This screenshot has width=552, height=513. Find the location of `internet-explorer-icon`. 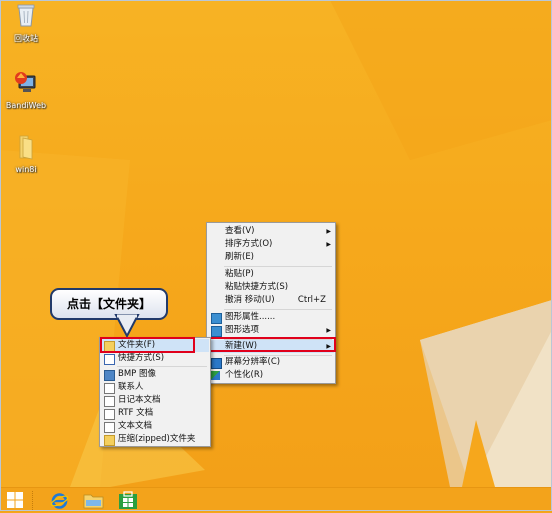

internet-explorer-icon is located at coordinates (59, 501).